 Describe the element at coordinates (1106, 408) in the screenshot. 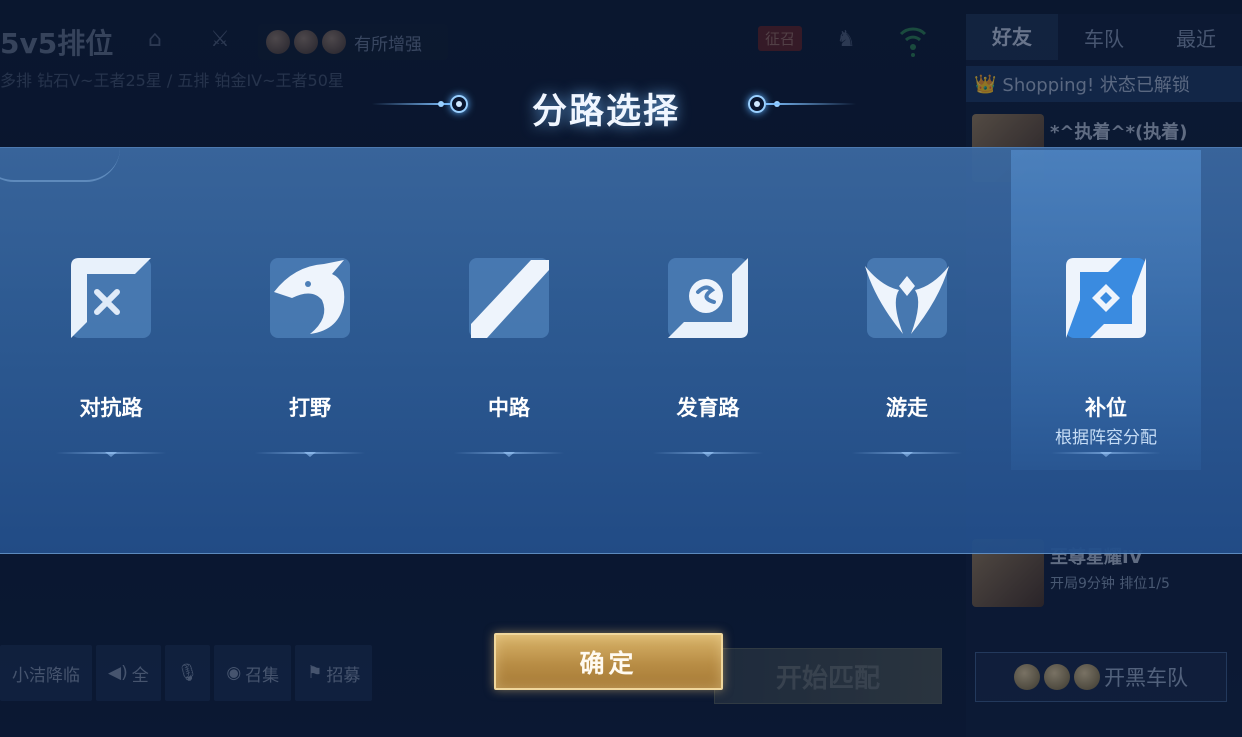

I see `lane-label: 补位` at that location.